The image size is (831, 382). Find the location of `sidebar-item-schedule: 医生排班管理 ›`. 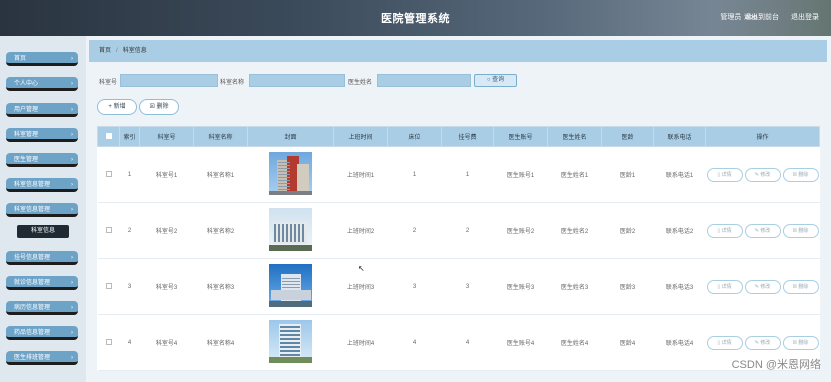

sidebar-item-schedule: 医生排班管理 › is located at coordinates (42, 358).